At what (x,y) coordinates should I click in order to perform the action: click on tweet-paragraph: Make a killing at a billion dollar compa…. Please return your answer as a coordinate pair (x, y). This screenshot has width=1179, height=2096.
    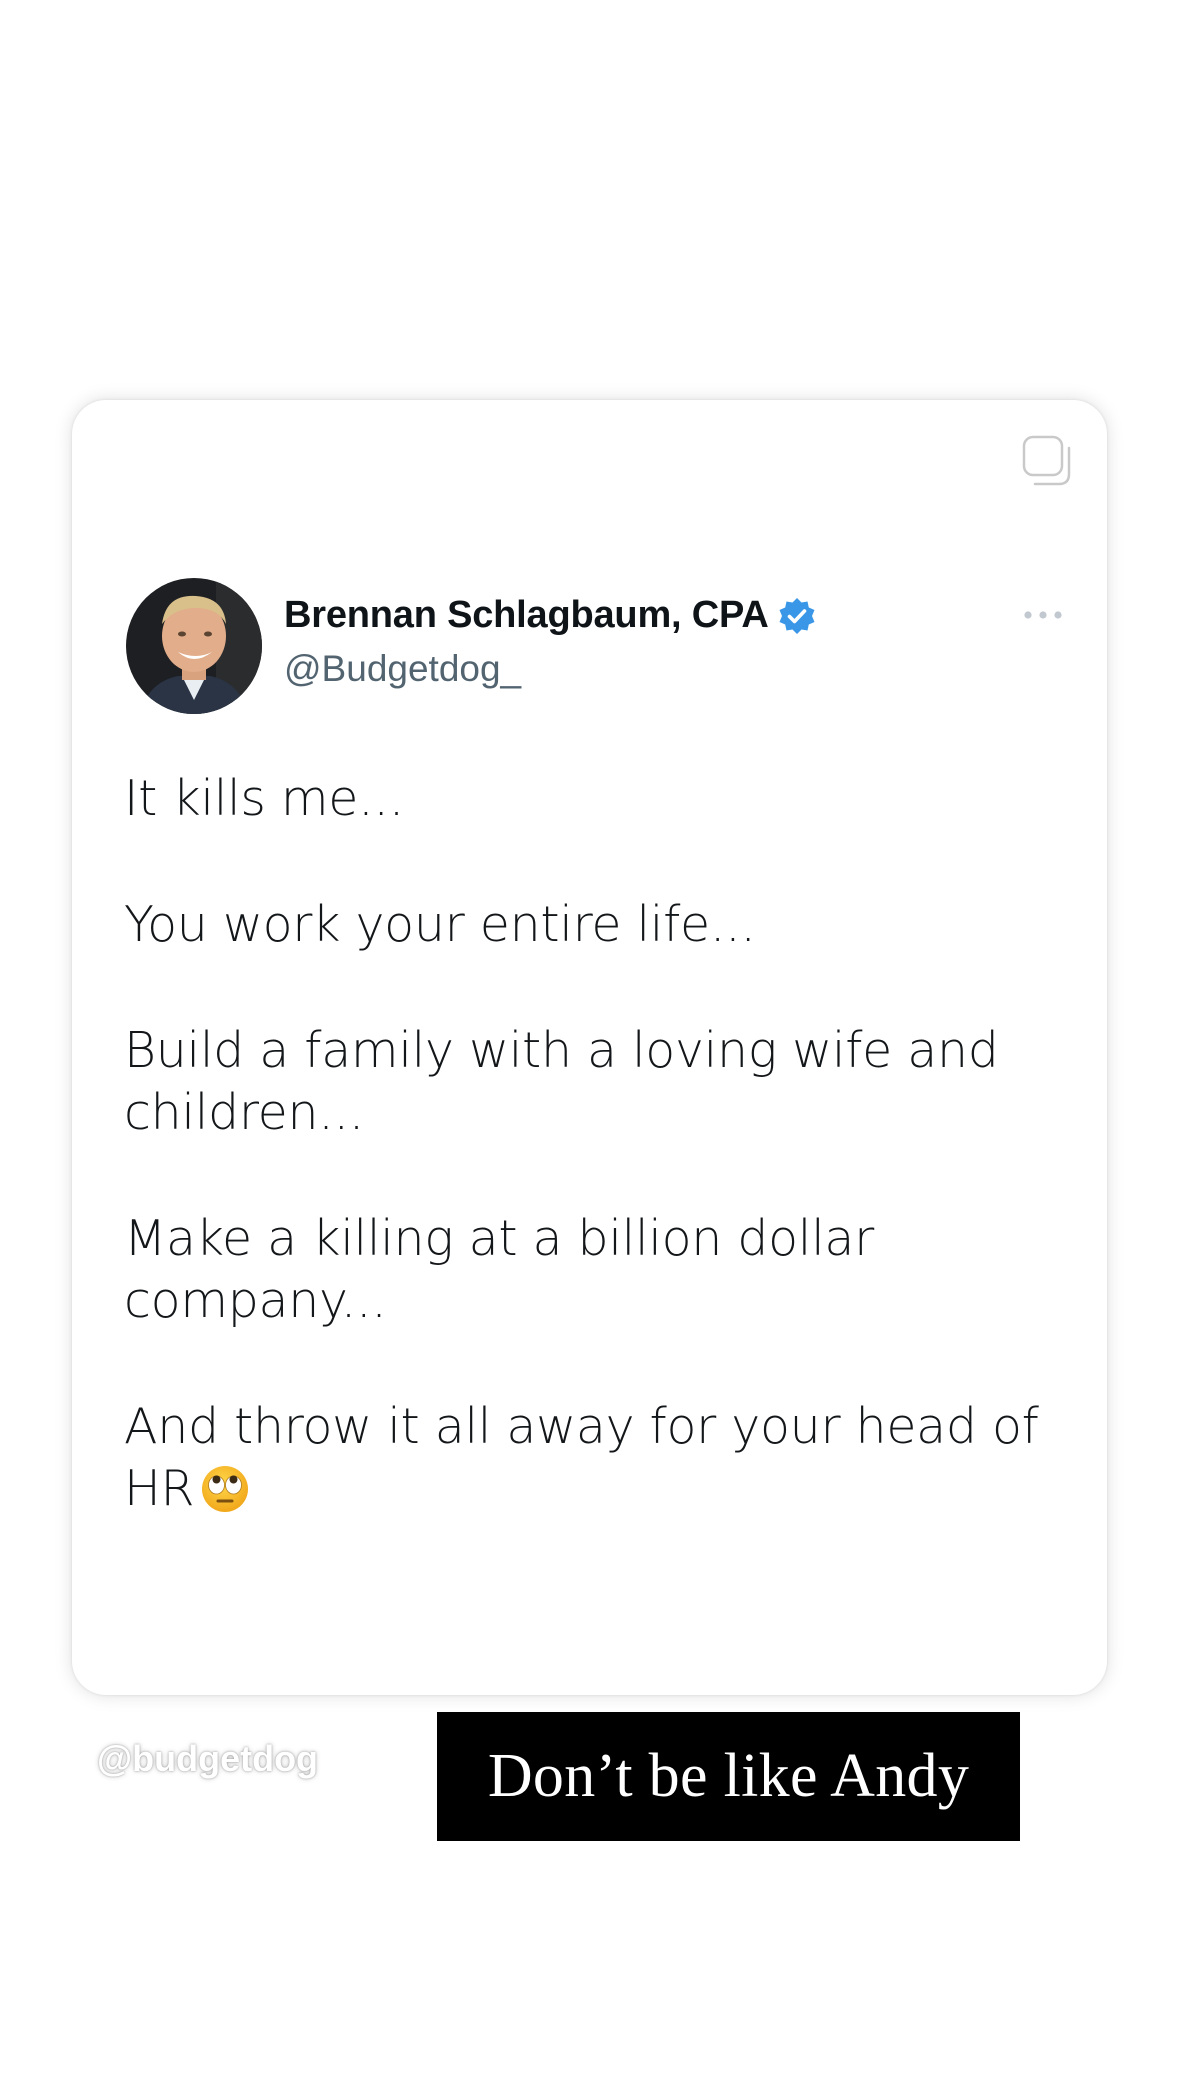
    Looking at the image, I should click on (499, 1269).